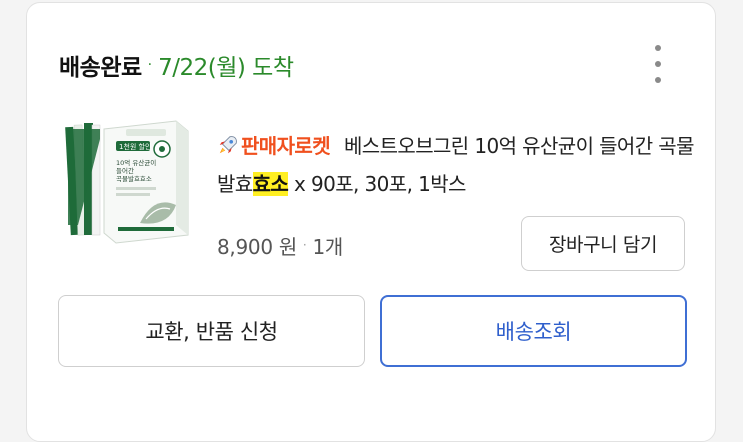  What do you see at coordinates (286, 146) in the screenshot?
I see `seller-rocket-badge: 판매자로켓` at bounding box center [286, 146].